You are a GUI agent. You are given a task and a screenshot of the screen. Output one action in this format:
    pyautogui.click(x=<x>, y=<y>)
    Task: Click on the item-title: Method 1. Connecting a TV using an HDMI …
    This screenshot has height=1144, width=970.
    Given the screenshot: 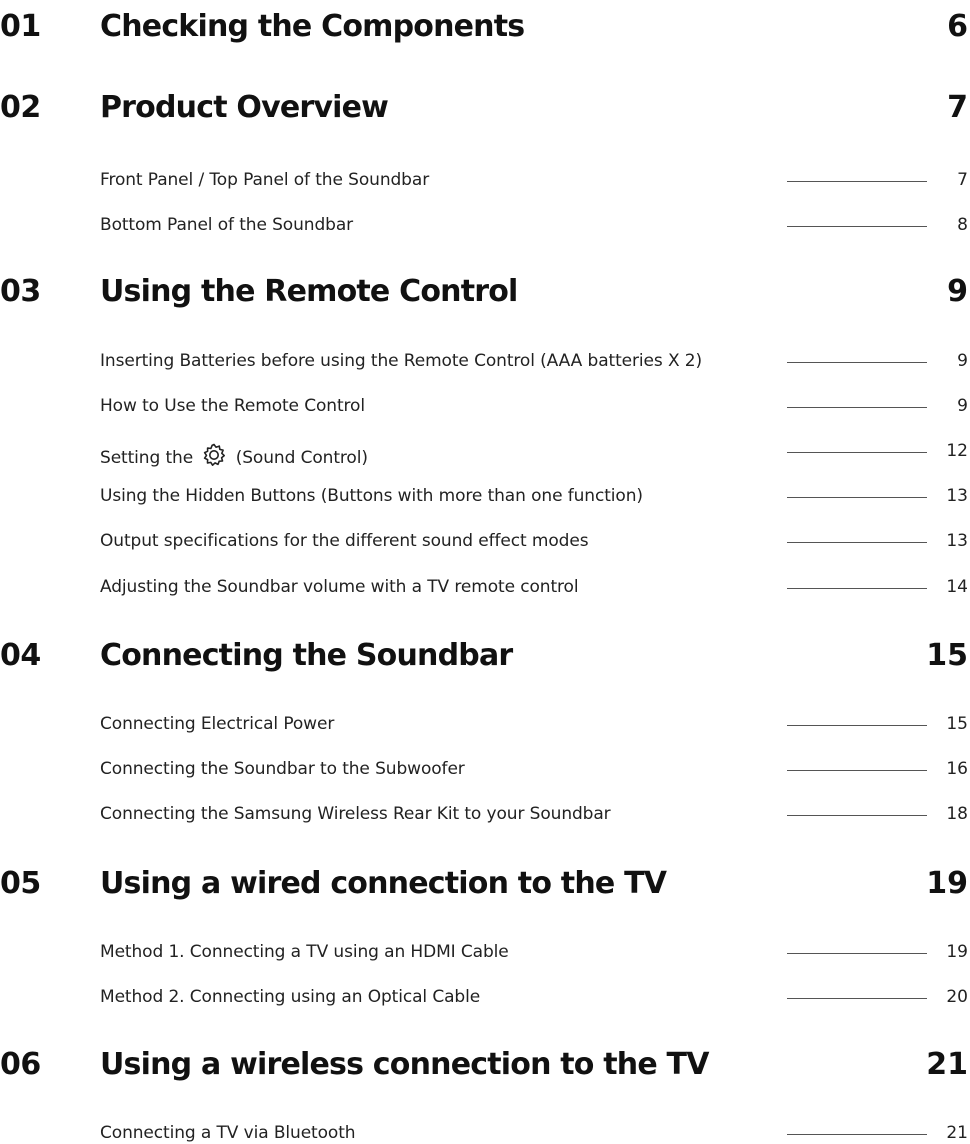 What is the action you would take?
    pyautogui.click(x=304, y=952)
    